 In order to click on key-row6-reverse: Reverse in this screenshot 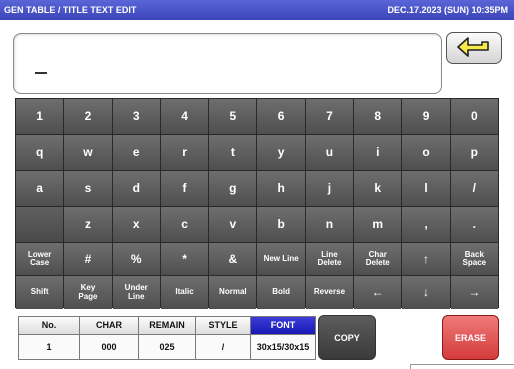, I will do `click(329, 292)`.